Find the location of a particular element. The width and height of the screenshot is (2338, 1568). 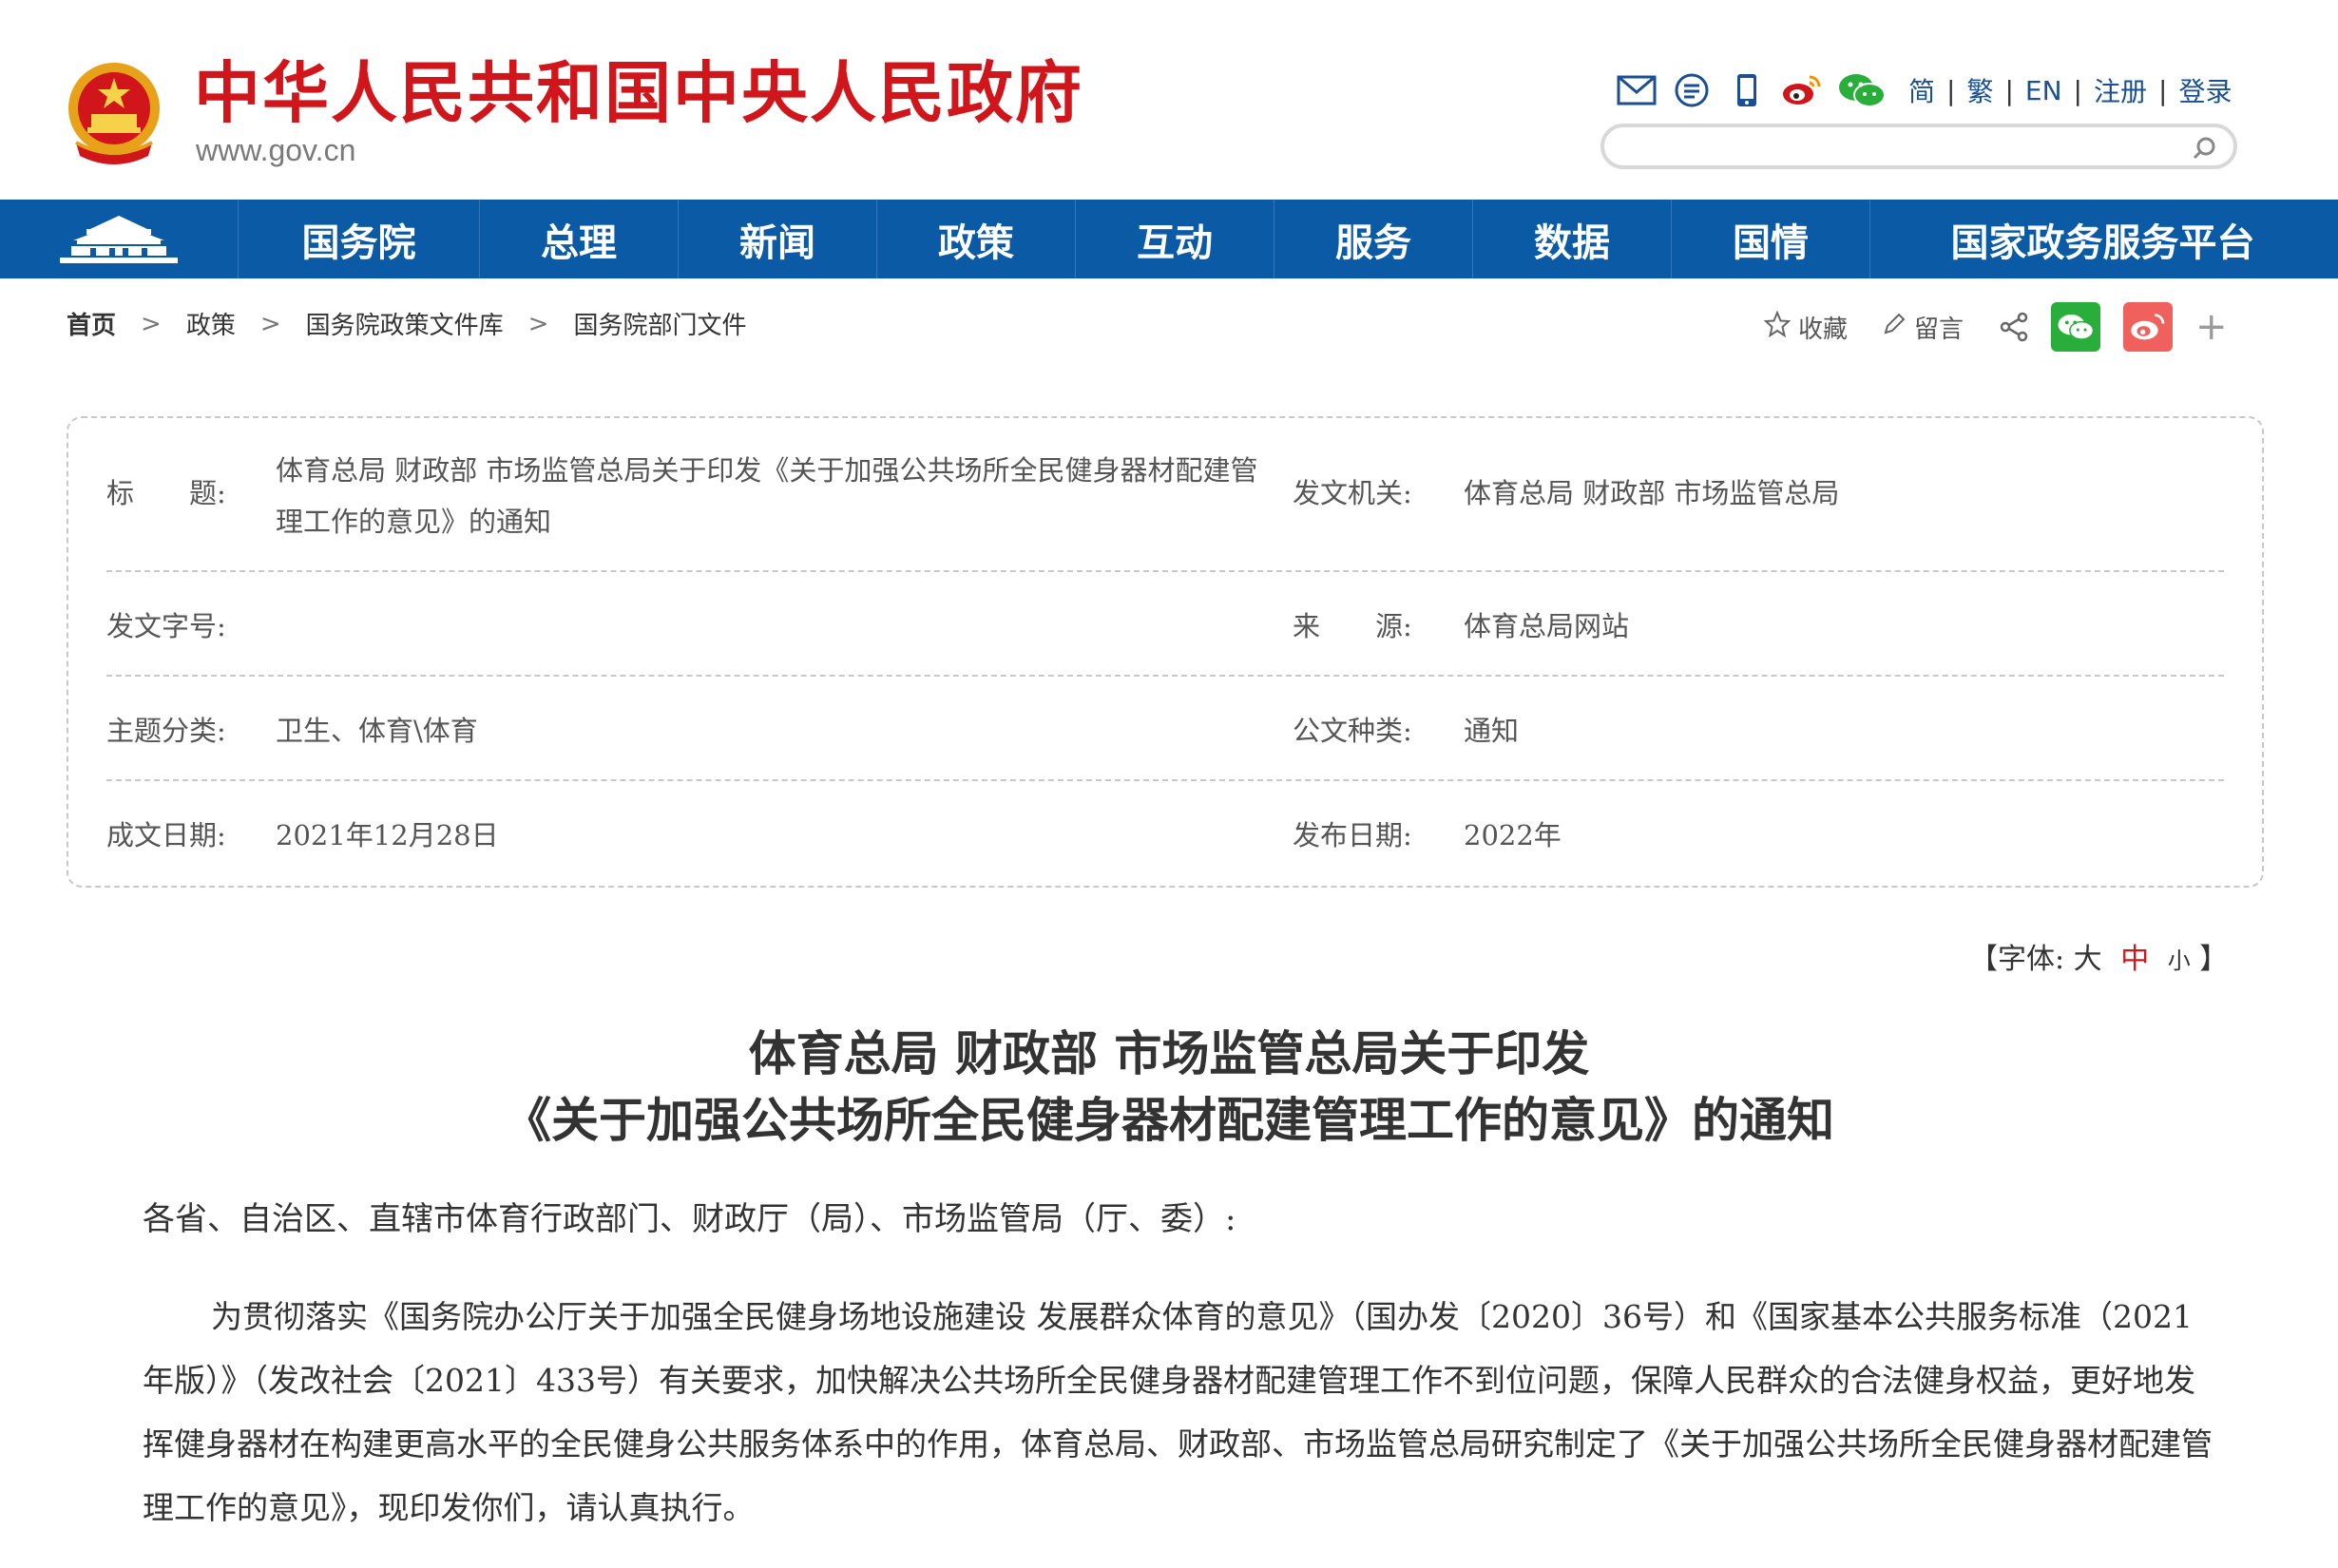

nav-xinwen: 新闻 is located at coordinates (778, 239).